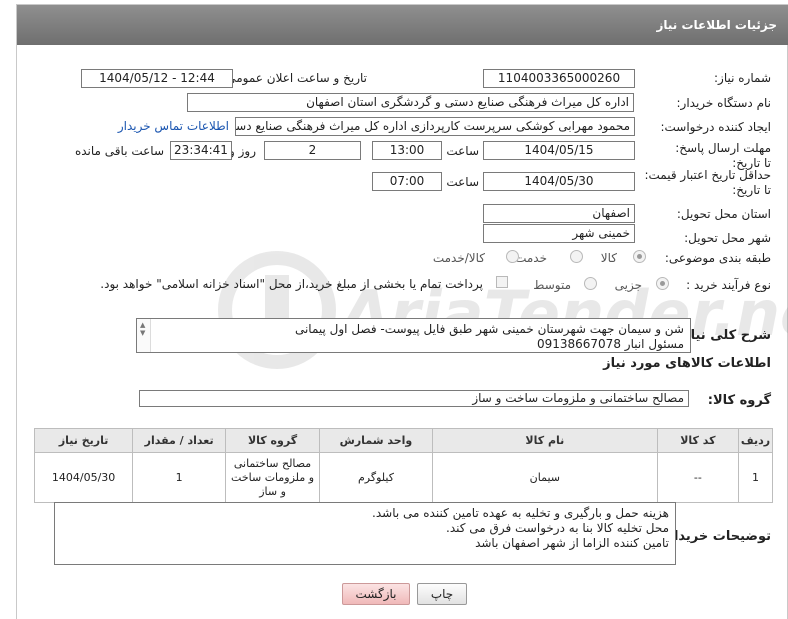 Image resolution: width=788 pixels, height=619 pixels. Describe the element at coordinates (294, 78) in the screenshot. I see `announce-date-label: تاریخ و ساعت اعلان عمومی:` at that location.